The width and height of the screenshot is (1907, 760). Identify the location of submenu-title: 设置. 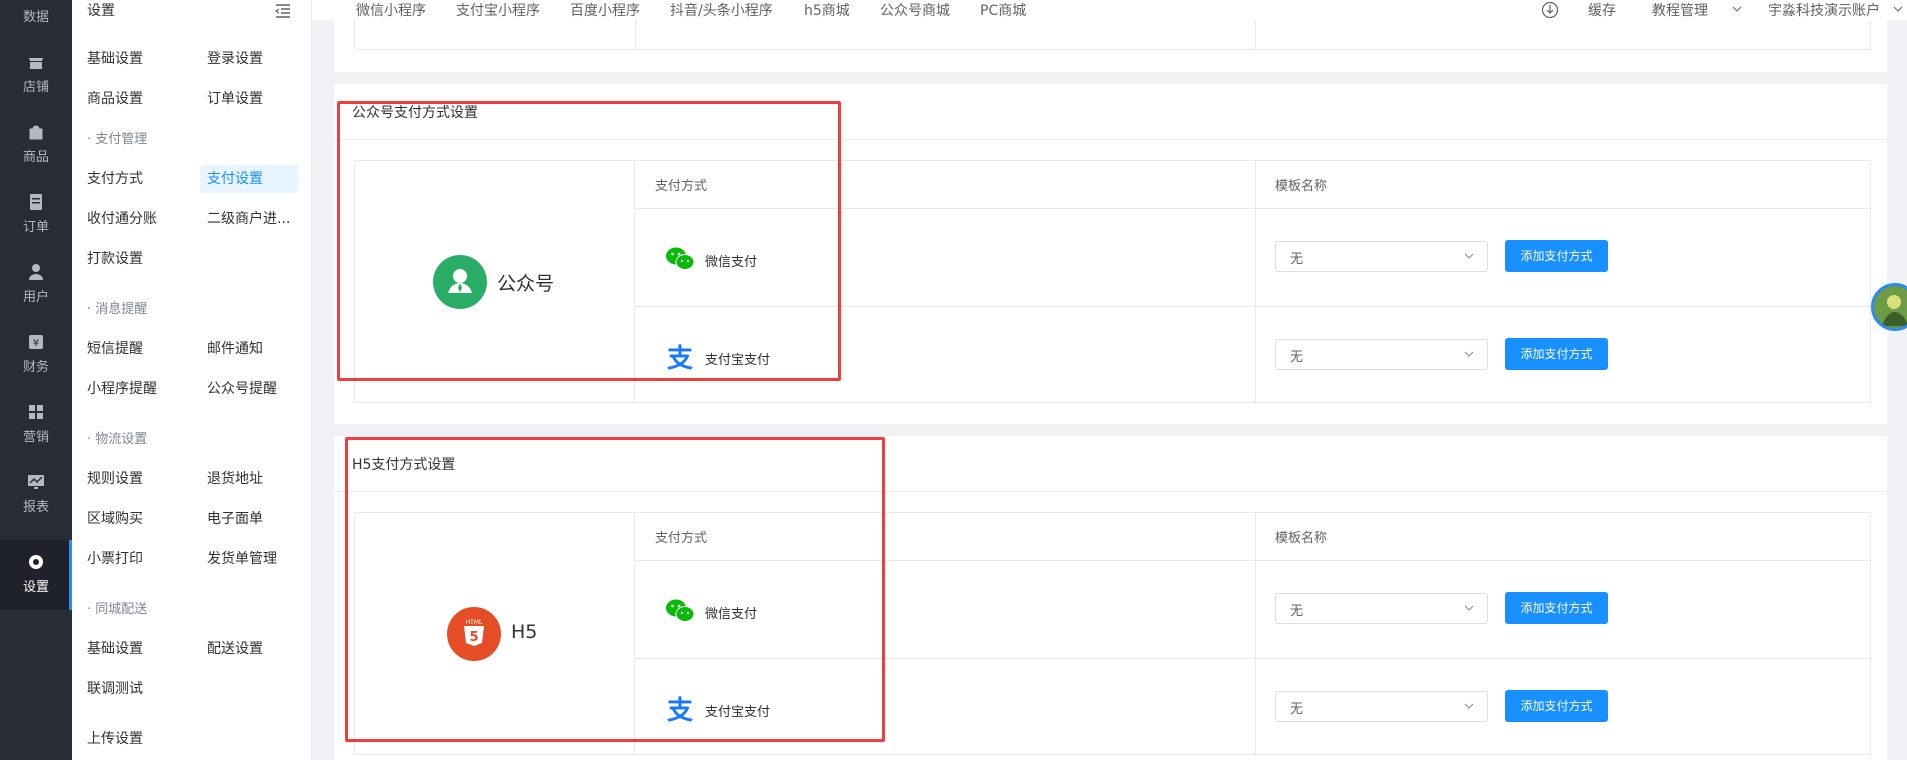
(101, 11).